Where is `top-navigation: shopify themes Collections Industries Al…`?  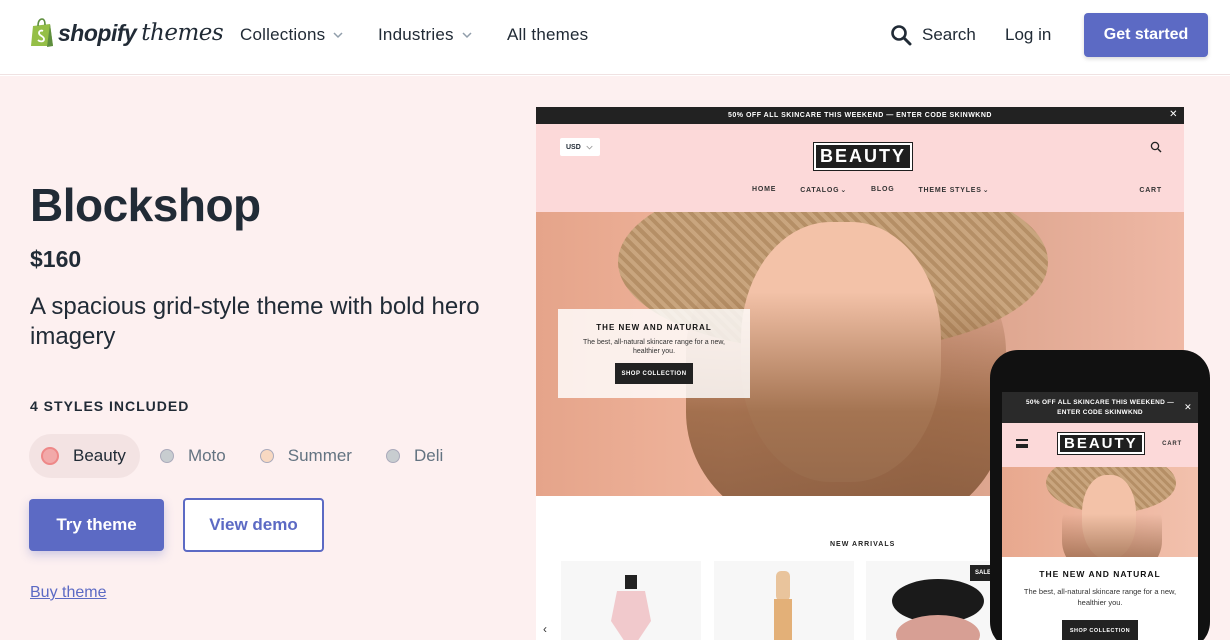 top-navigation: shopify themes Collections Industries Al… is located at coordinates (615, 37).